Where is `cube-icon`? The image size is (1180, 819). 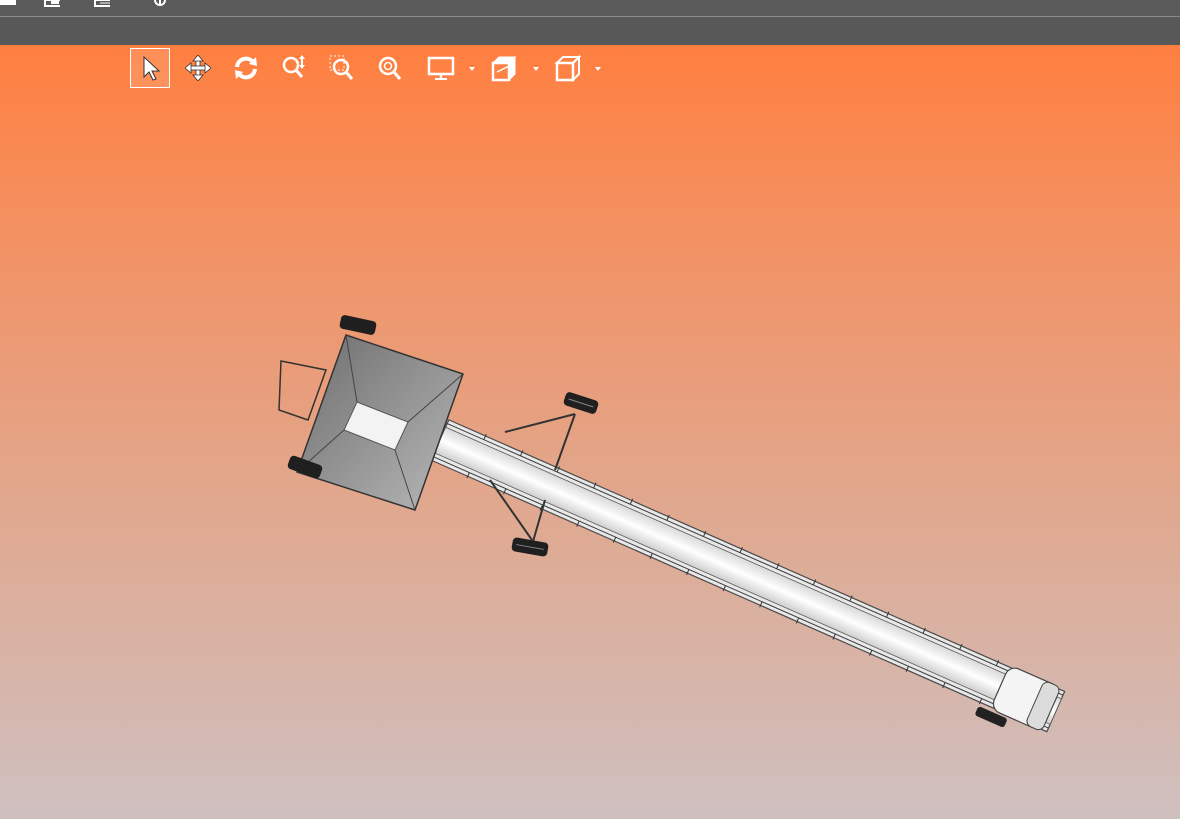 cube-icon is located at coordinates (568, 68).